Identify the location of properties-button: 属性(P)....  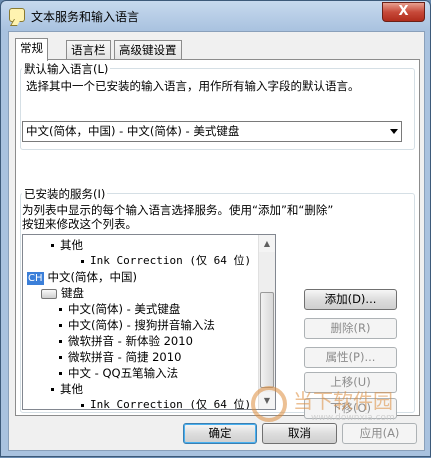
(350, 357).